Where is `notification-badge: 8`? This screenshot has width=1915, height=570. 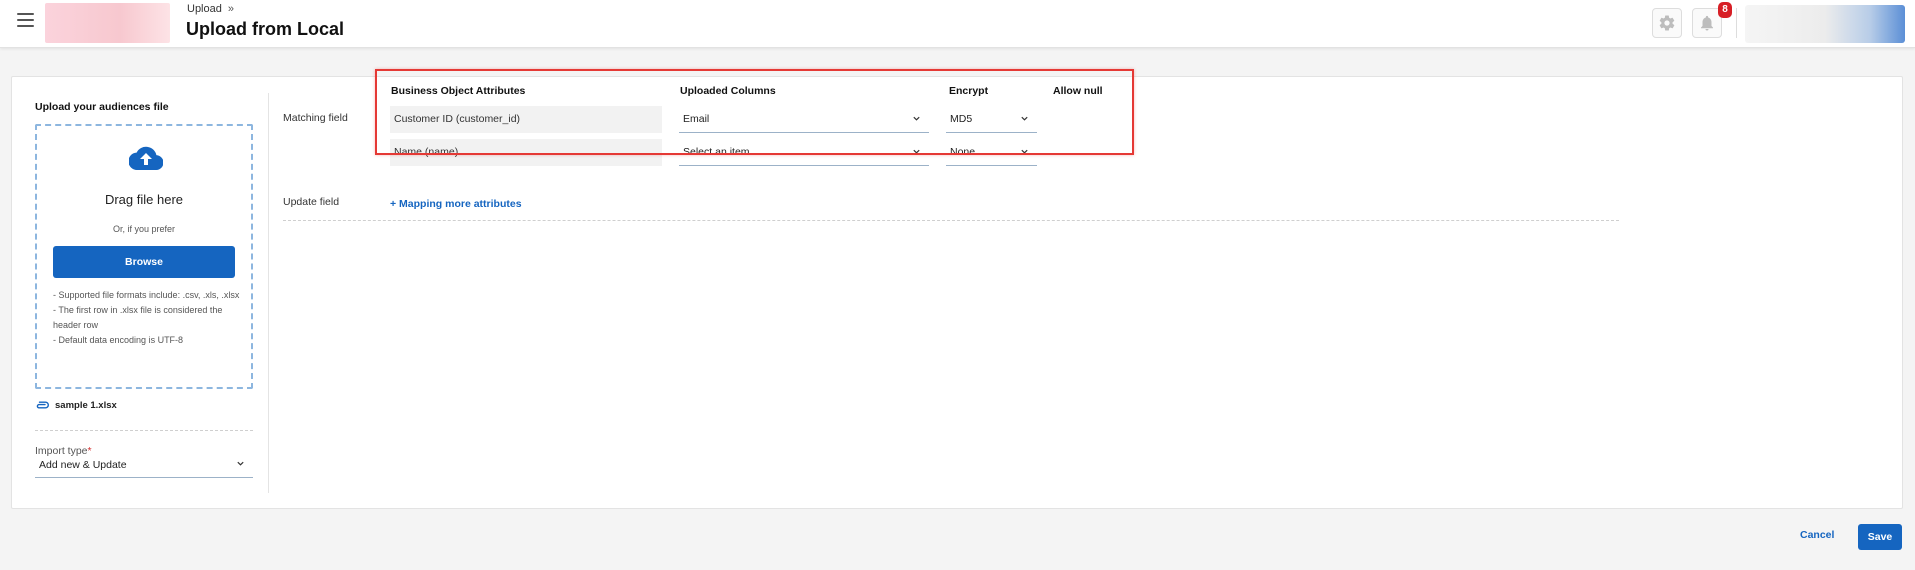 notification-badge: 8 is located at coordinates (1725, 10).